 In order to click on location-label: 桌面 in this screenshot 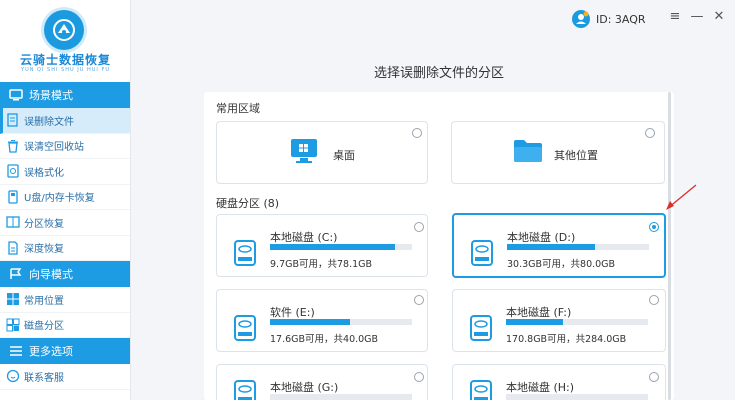, I will do `click(344, 155)`.